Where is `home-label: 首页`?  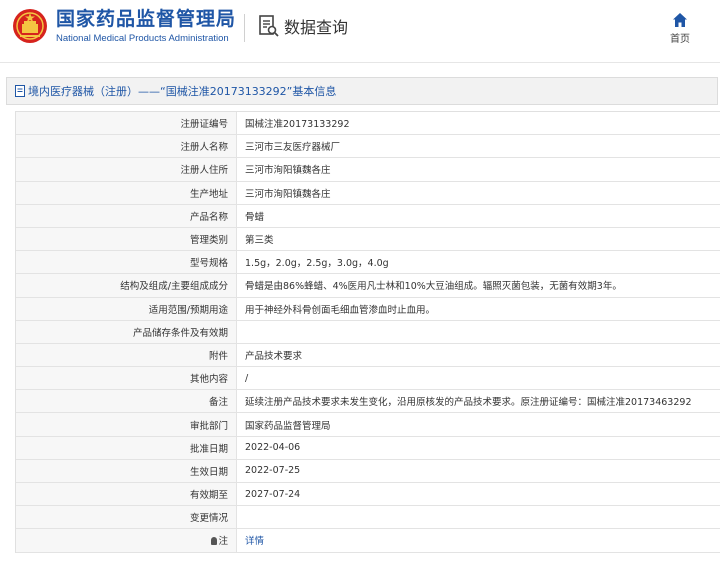 home-label: 首页 is located at coordinates (680, 39).